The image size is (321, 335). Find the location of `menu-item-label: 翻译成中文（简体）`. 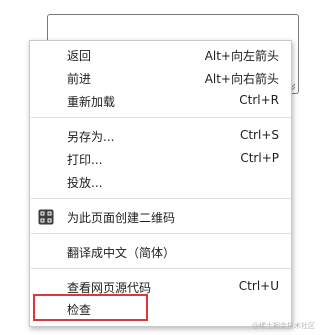

menu-item-label: 翻译成中文（简体） is located at coordinates (121, 253).